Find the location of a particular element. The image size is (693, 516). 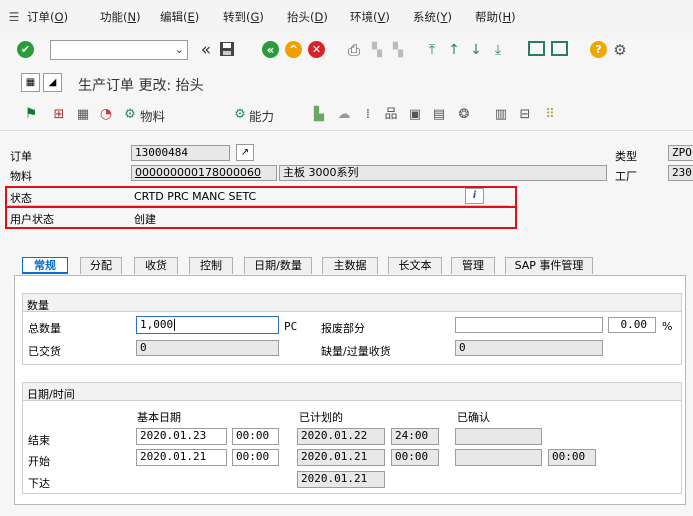

menu-order: 订单(O) is located at coordinates (47, 17).